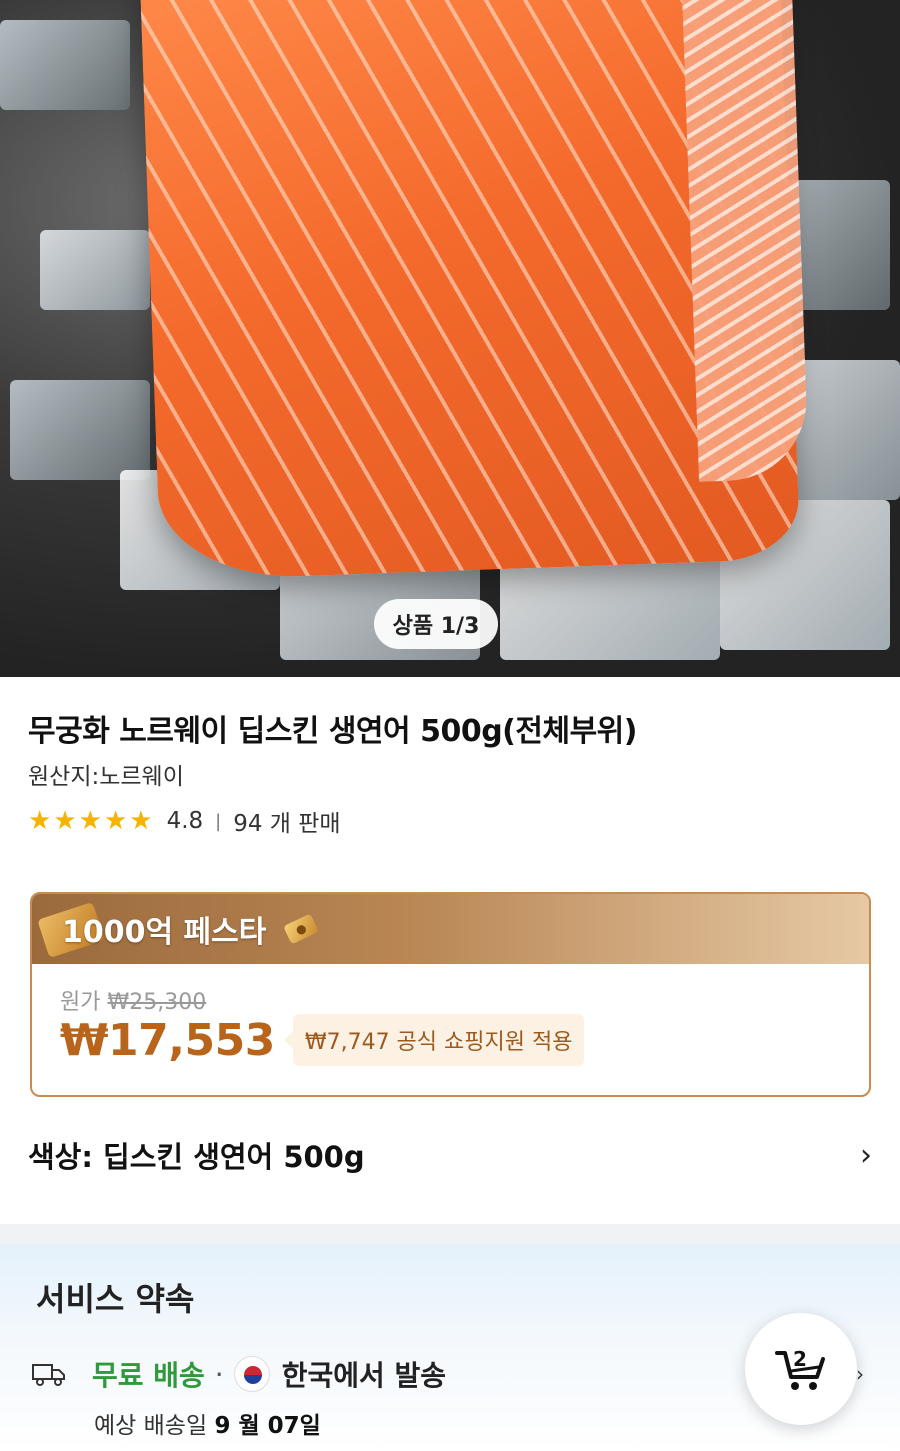  What do you see at coordinates (151, 1426) in the screenshot?
I see `eta-label: 예상 배송일` at bounding box center [151, 1426].